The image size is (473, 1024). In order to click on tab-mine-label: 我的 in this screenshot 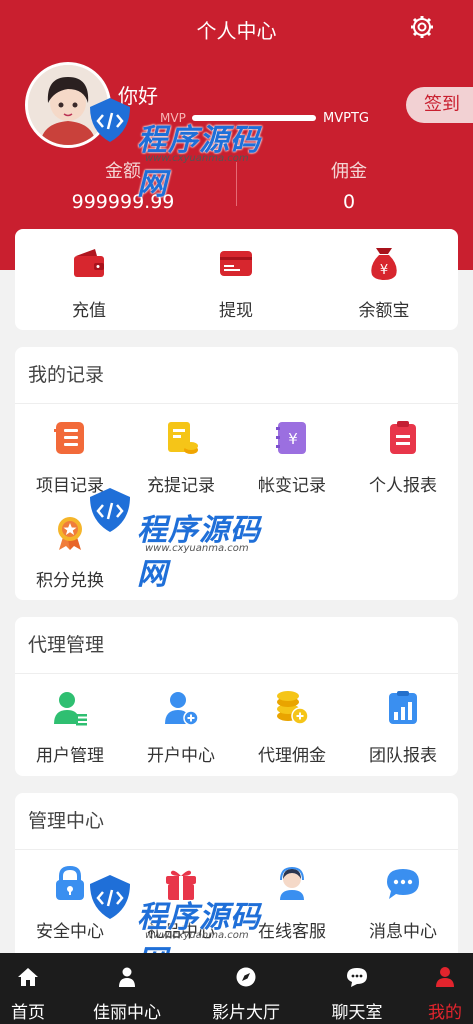, I will do `click(445, 1013)`.